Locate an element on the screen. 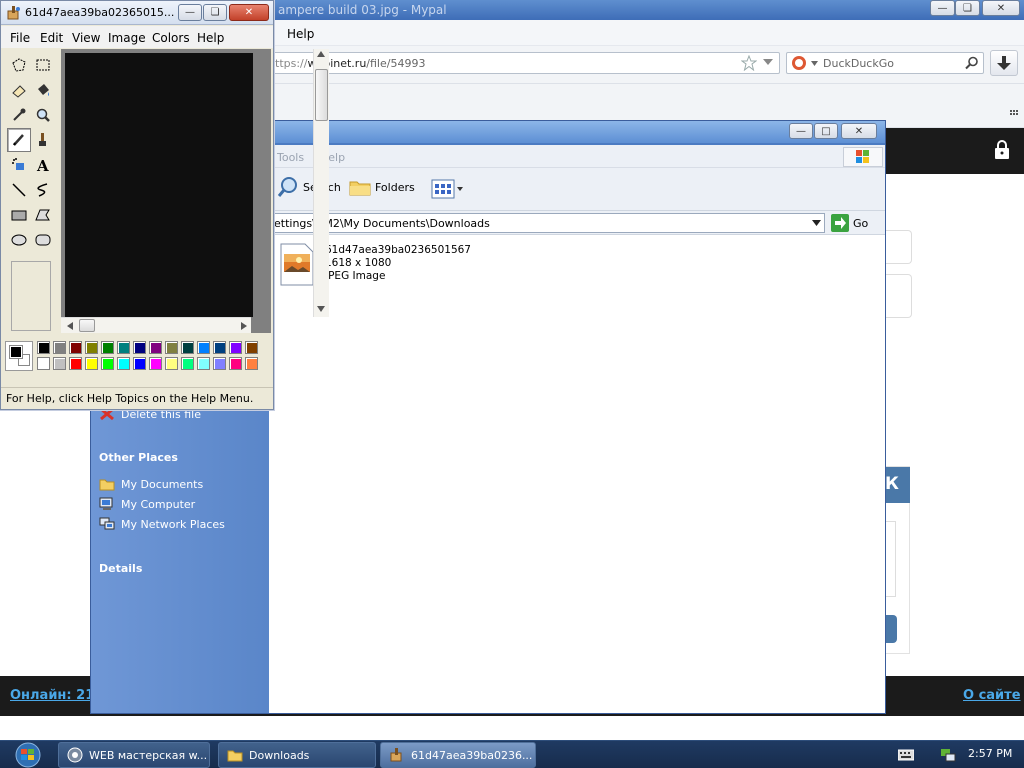 This screenshot has height=768, width=1024. horizontal-scrollbar is located at coordinates (156, 325).